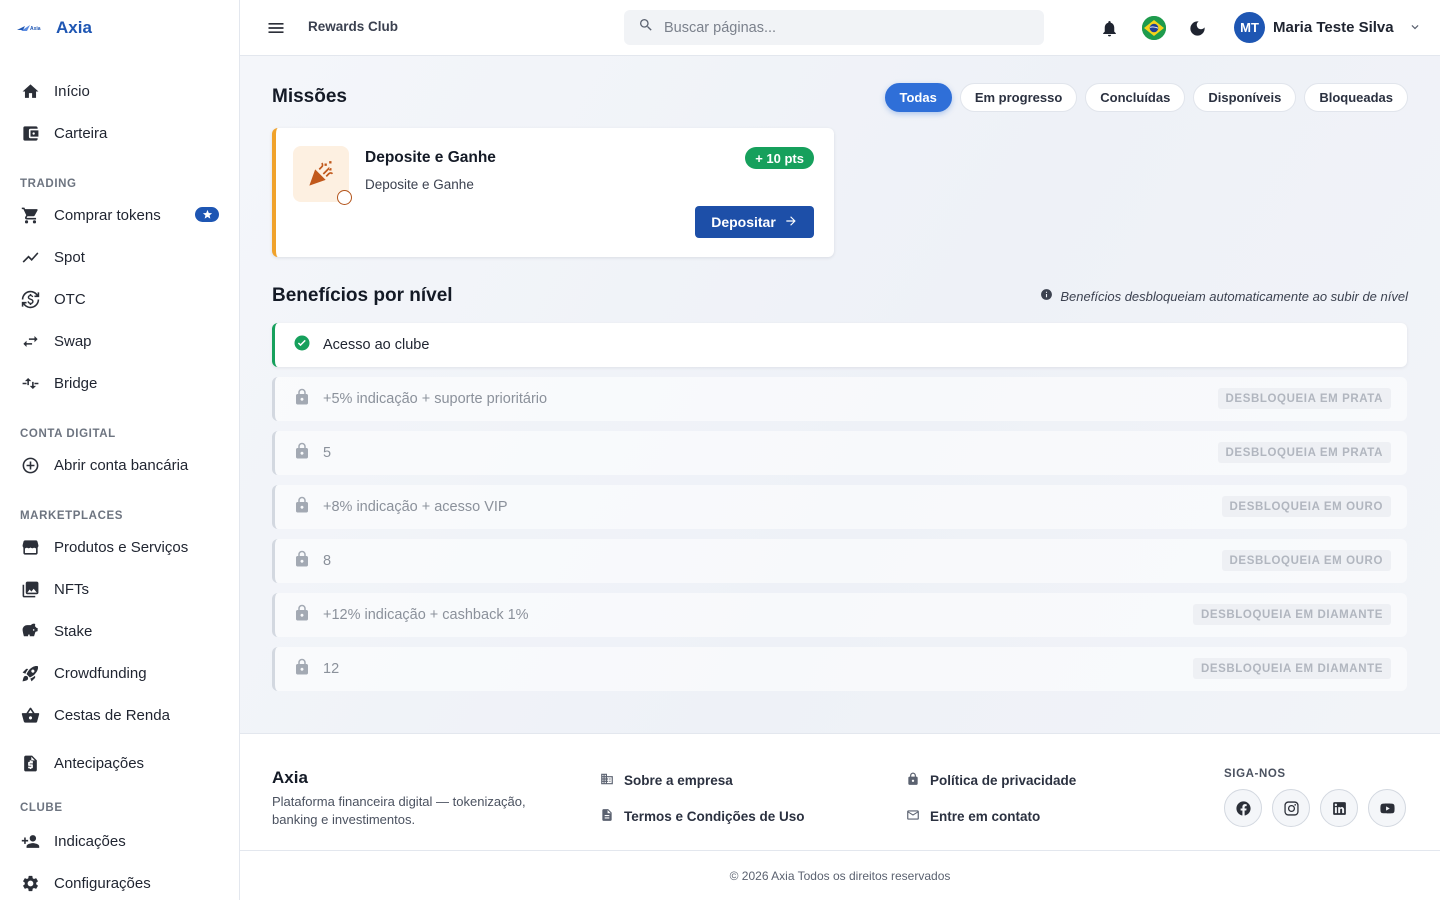 The width and height of the screenshot is (1440, 900). I want to click on rocket-icon, so click(30, 673).